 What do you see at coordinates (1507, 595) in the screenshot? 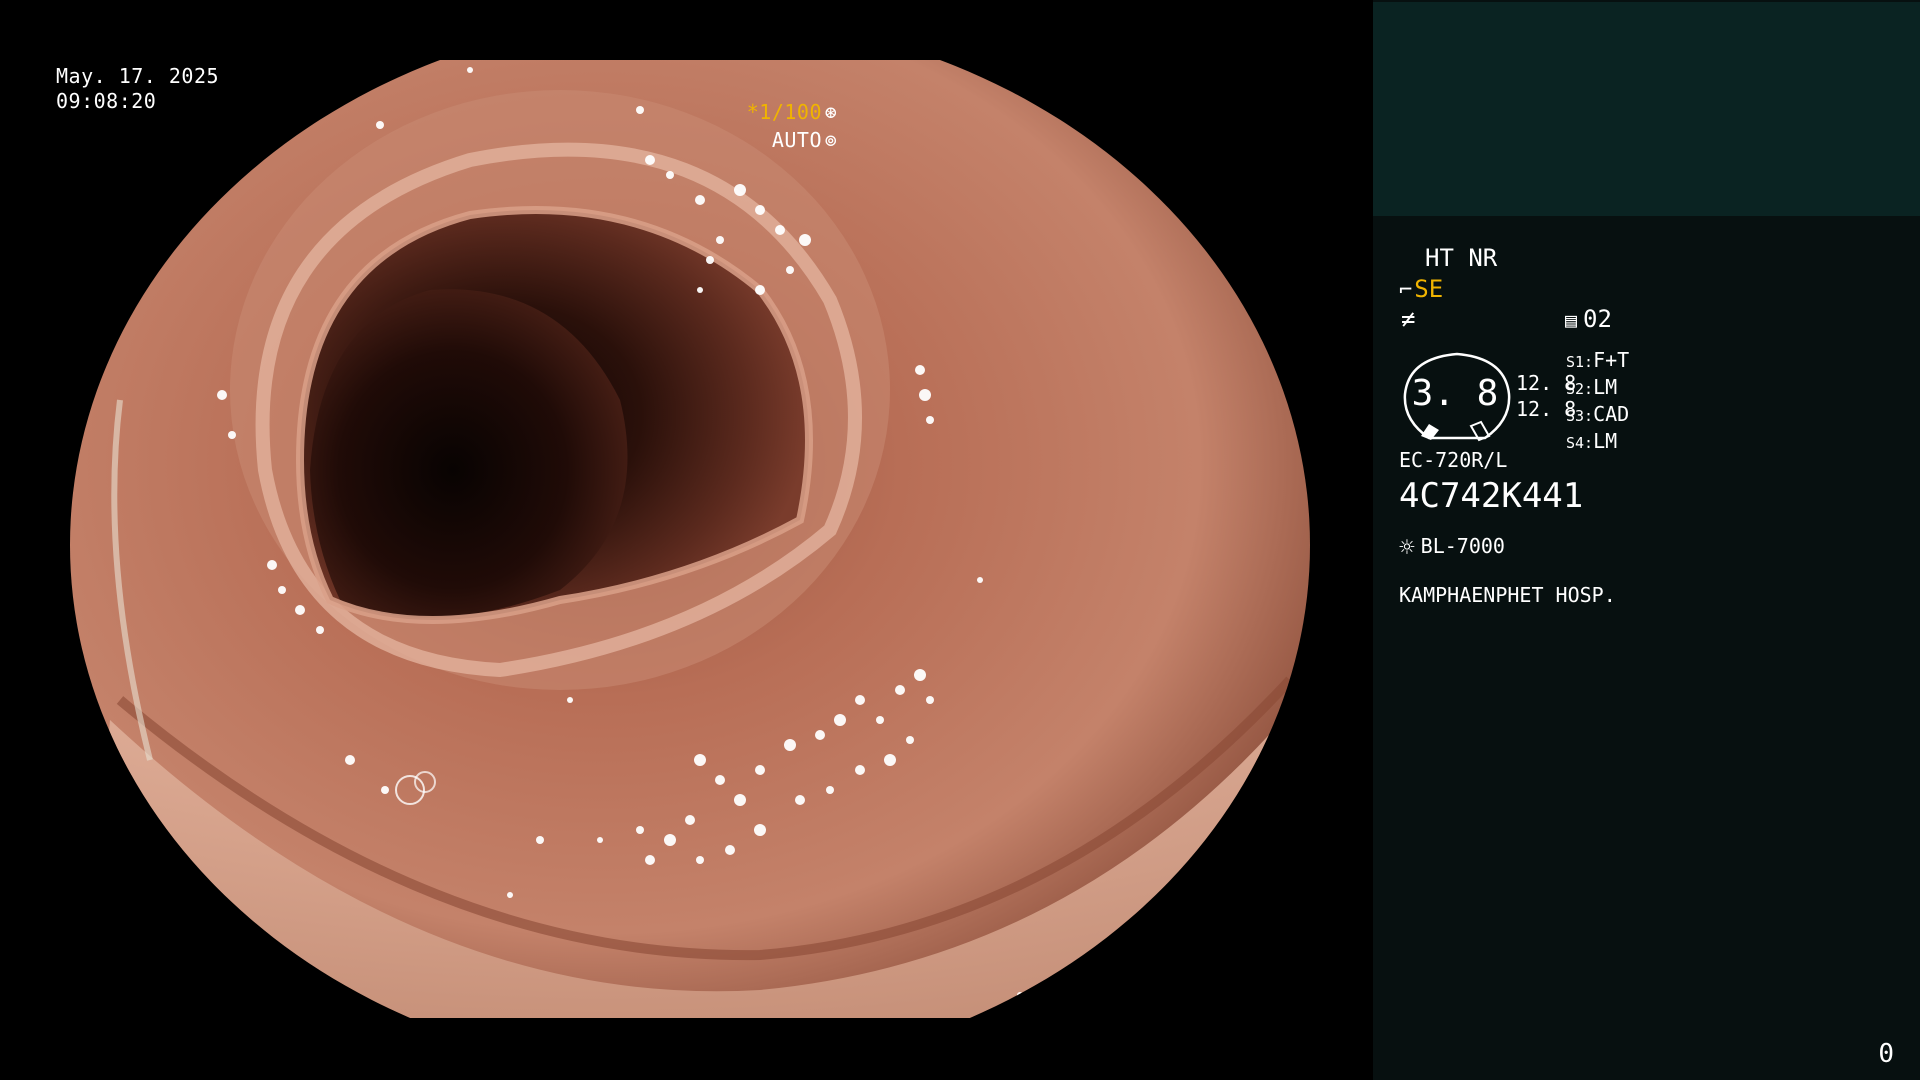
I see `hospital-name: KAMPHAENPHET HOSP.` at bounding box center [1507, 595].